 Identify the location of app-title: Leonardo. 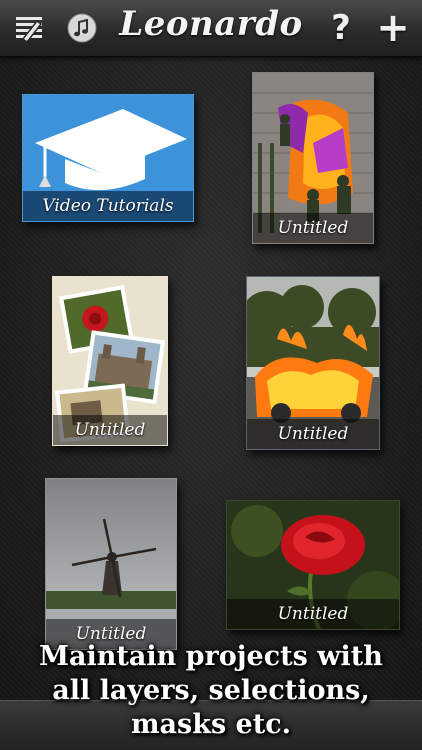
(211, 24).